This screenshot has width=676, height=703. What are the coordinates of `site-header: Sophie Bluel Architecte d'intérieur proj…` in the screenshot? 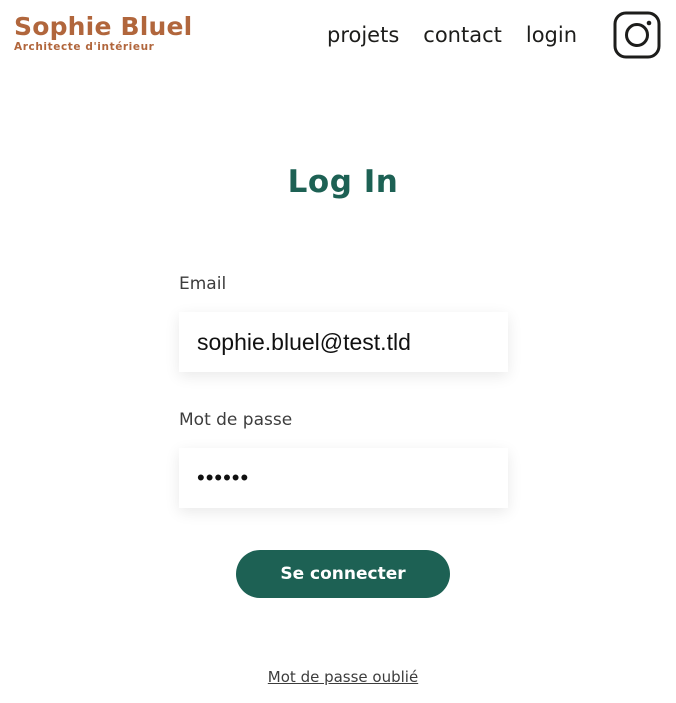 It's located at (338, 35).